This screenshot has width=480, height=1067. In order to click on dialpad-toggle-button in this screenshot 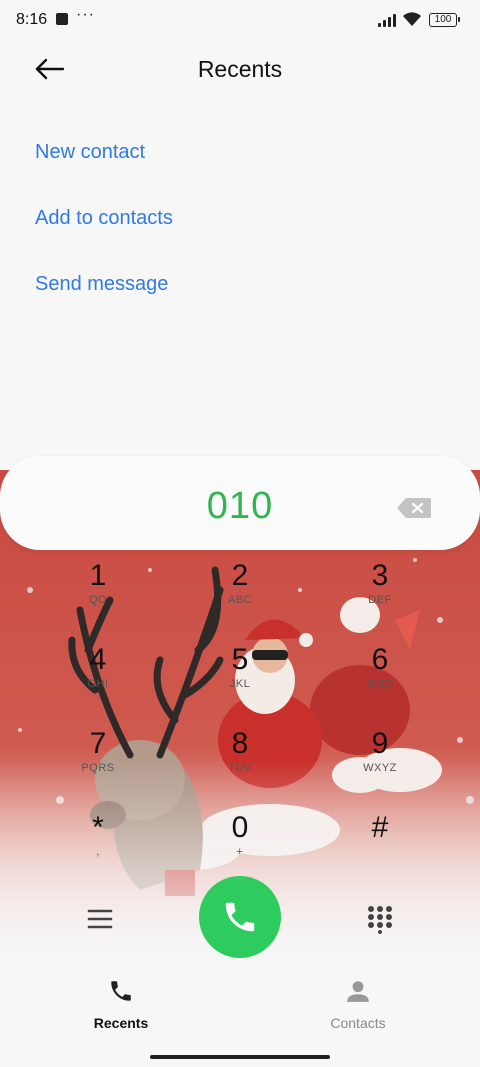, I will do `click(380, 919)`.